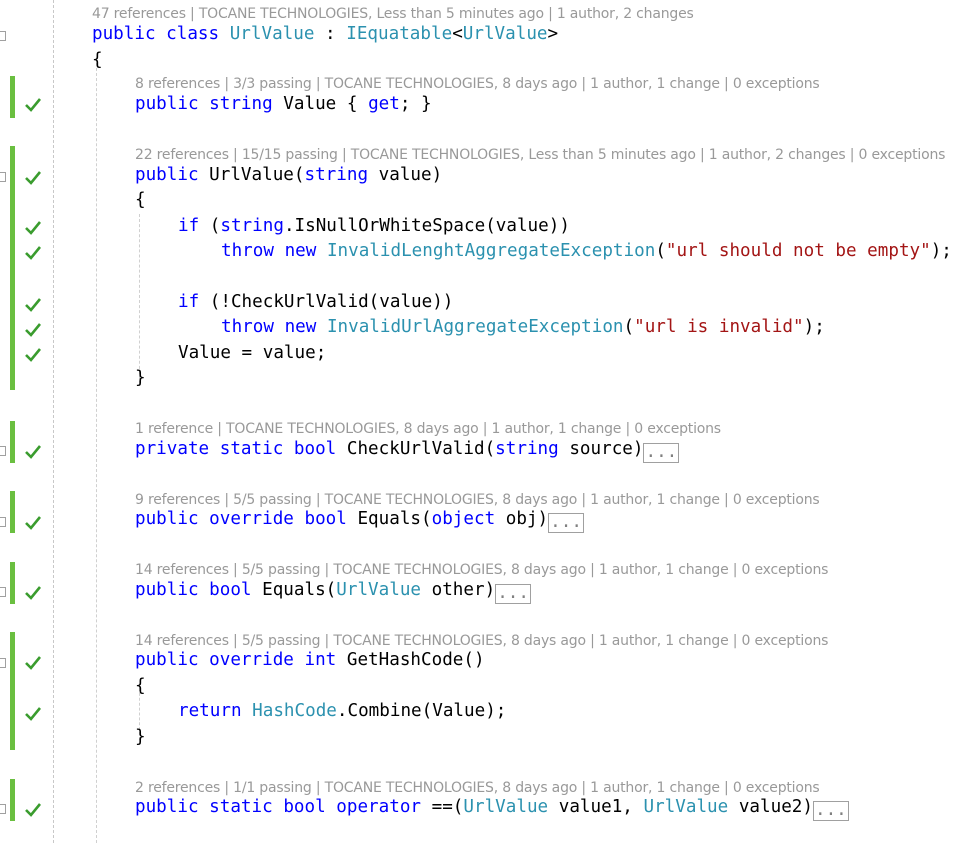 This screenshot has width=978, height=843. What do you see at coordinates (416, 449) in the screenshot?
I see `identifier: CheckUrlValid(` at bounding box center [416, 449].